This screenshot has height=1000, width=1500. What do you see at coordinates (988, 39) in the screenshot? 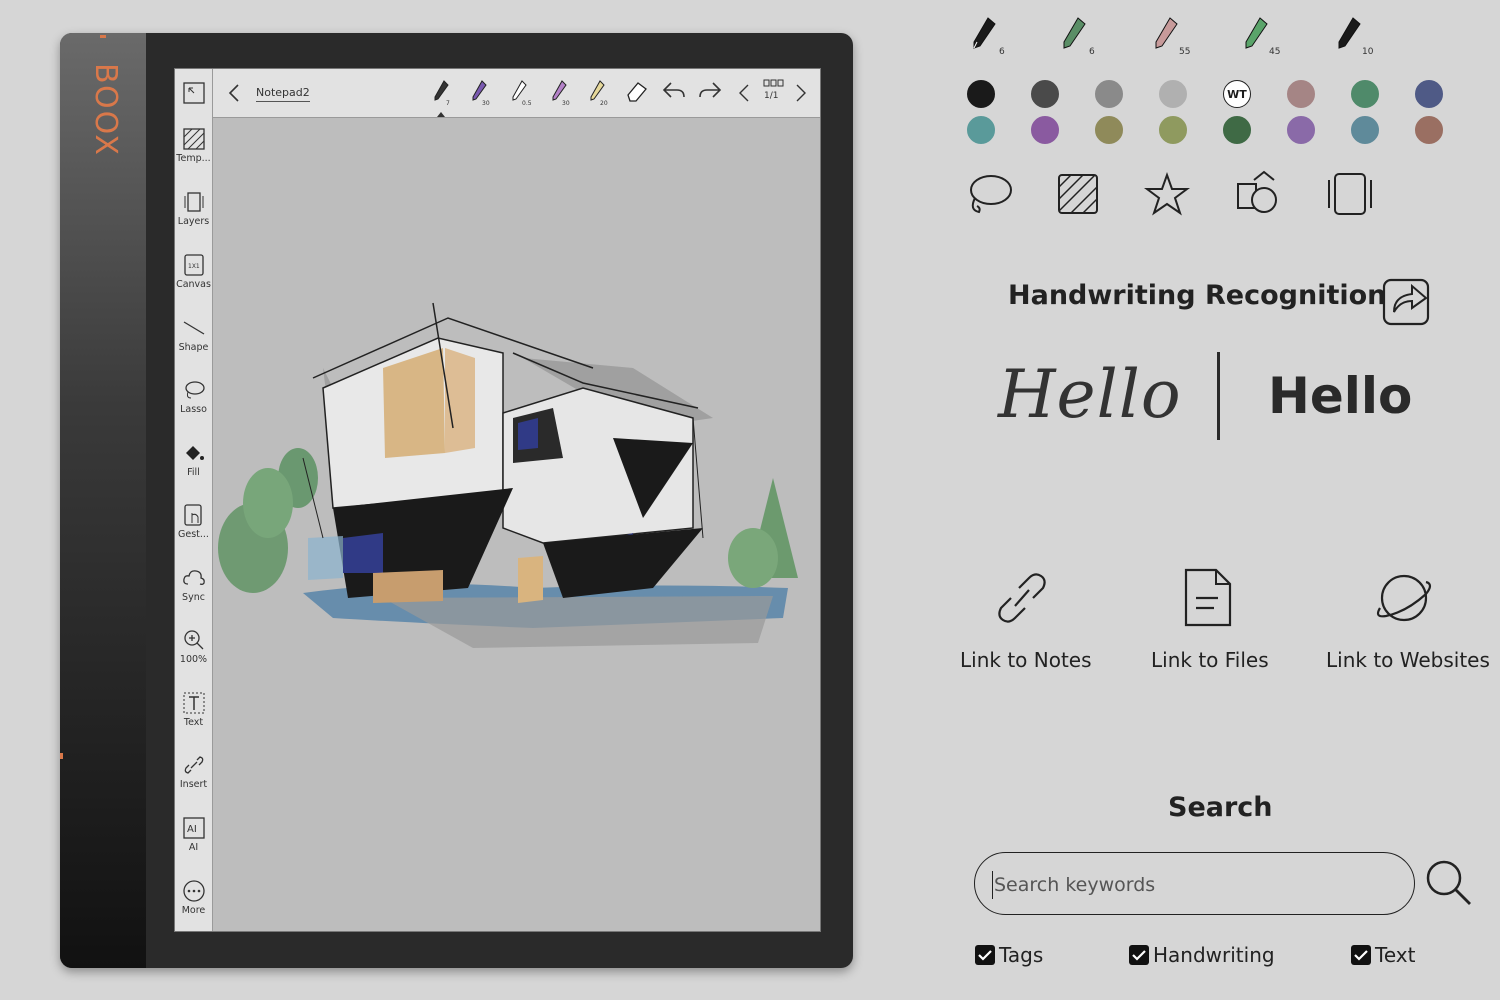
I see `pen-option-1: 6` at bounding box center [988, 39].